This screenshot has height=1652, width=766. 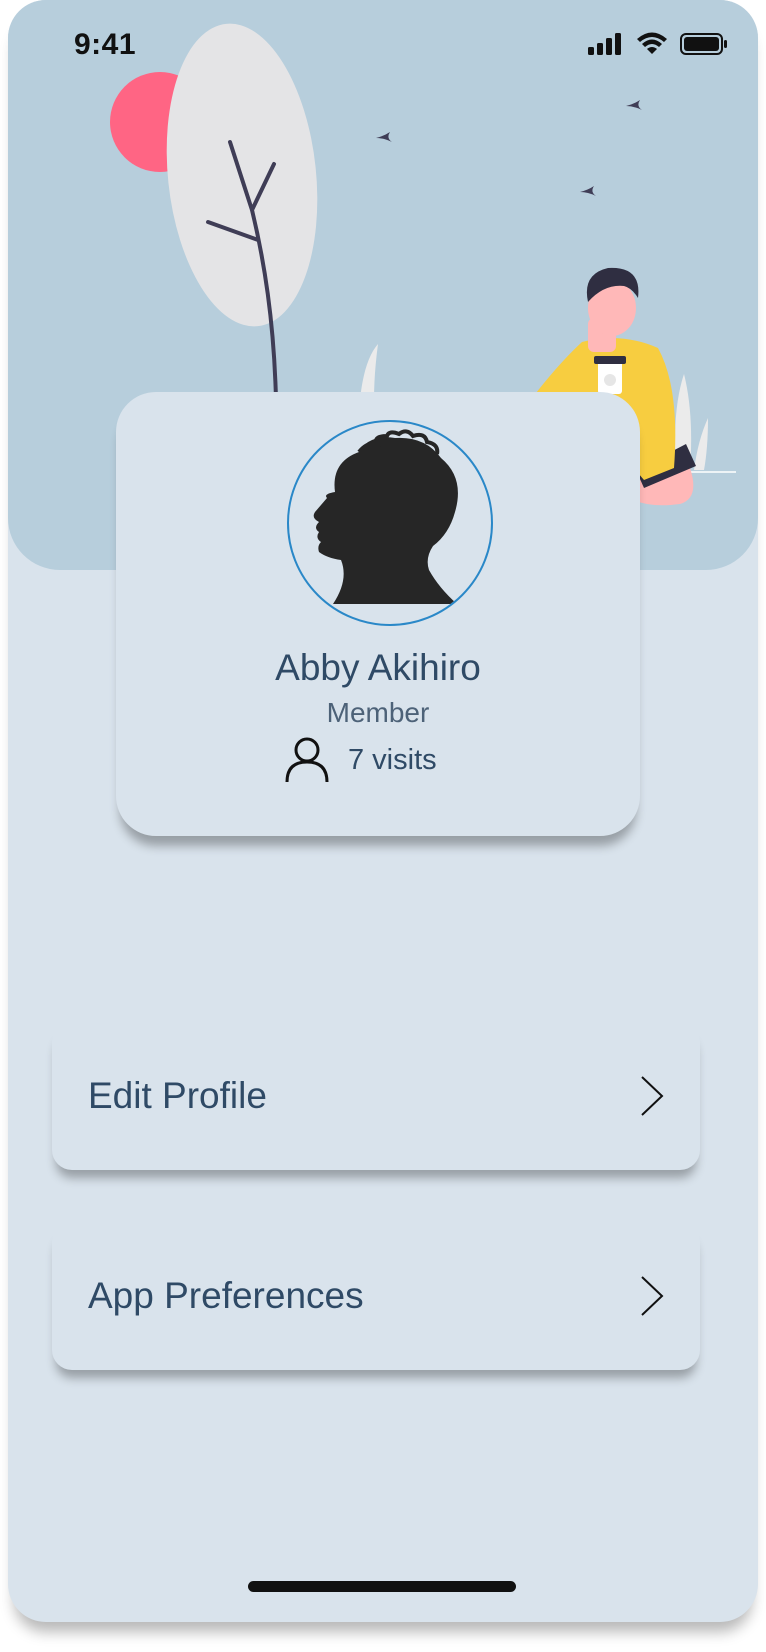 What do you see at coordinates (177, 1095) in the screenshot?
I see `menu-item-label: Edit Profile` at bounding box center [177, 1095].